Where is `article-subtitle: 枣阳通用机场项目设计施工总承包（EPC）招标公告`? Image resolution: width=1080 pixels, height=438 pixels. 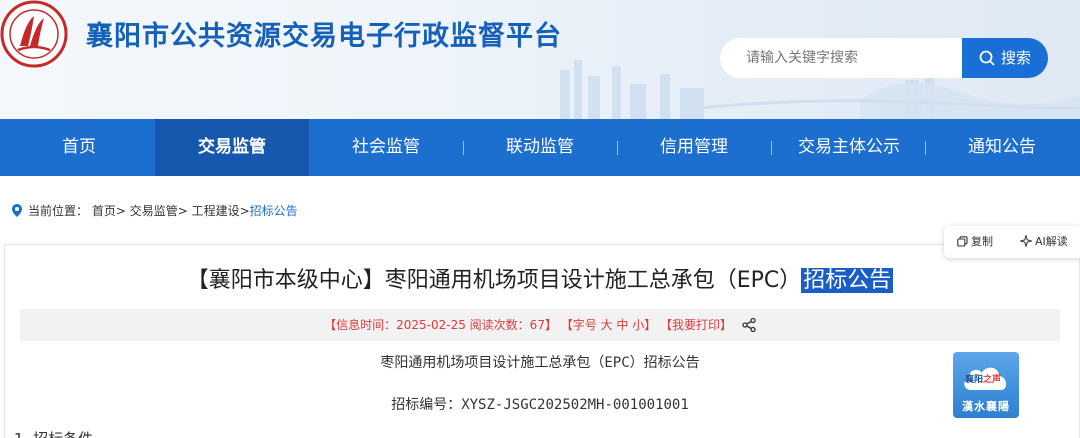 article-subtitle: 枣阳通用机场项目设计施工总承包（EPC）招标公告 is located at coordinates (540, 363).